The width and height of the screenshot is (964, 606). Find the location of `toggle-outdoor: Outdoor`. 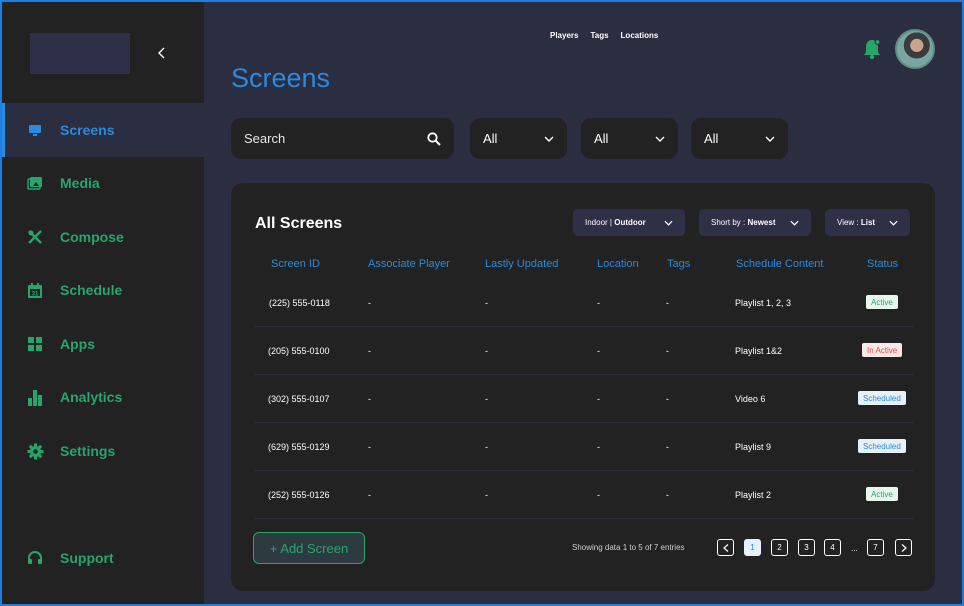

toggle-outdoor: Outdoor is located at coordinates (630, 222).